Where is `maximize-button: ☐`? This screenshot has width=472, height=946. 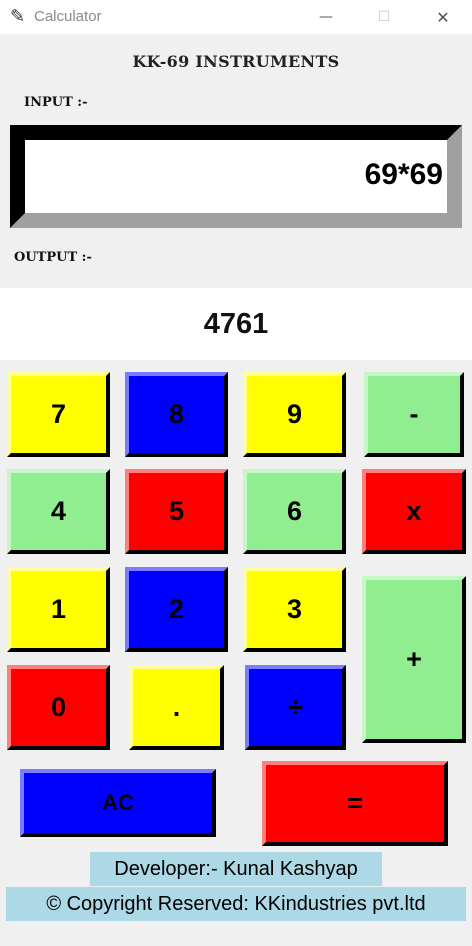
maximize-button: ☐ is located at coordinates (384, 17).